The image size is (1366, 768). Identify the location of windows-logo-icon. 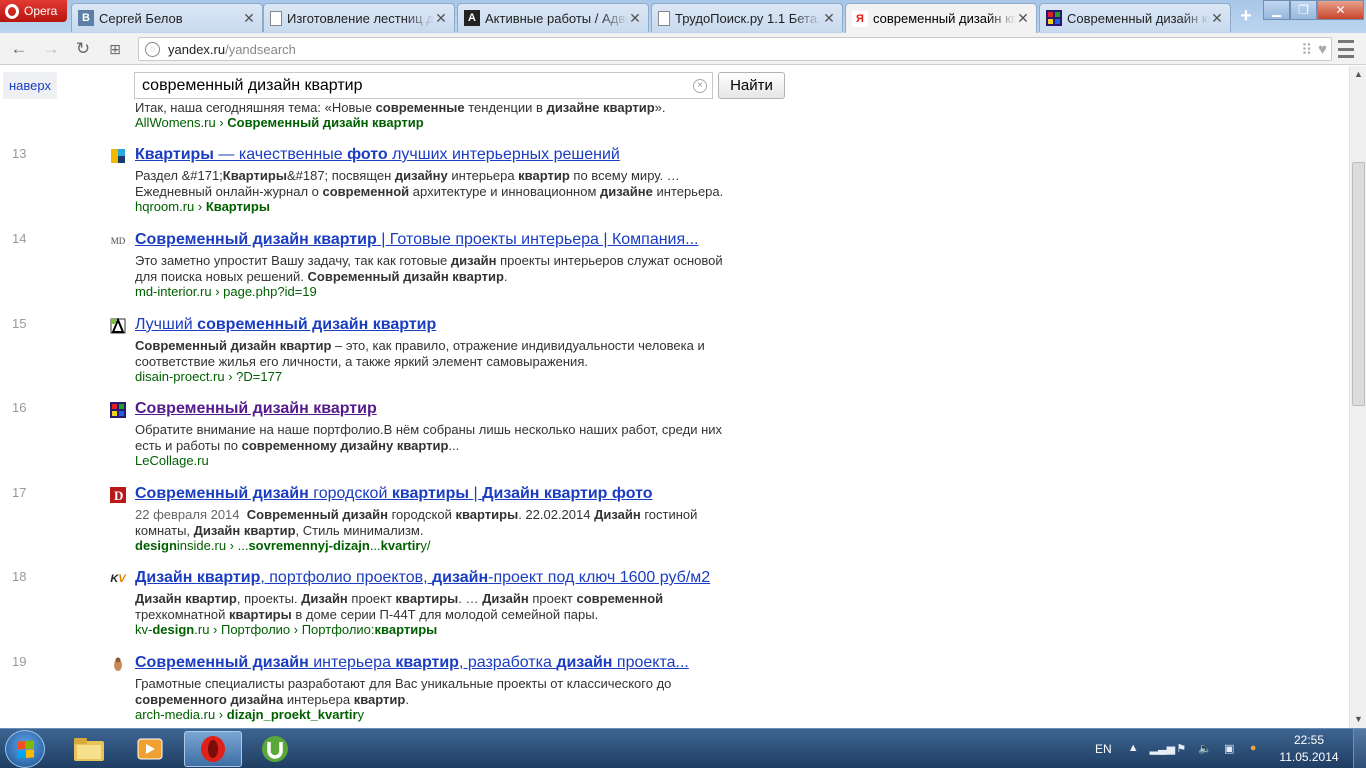
(25, 749).